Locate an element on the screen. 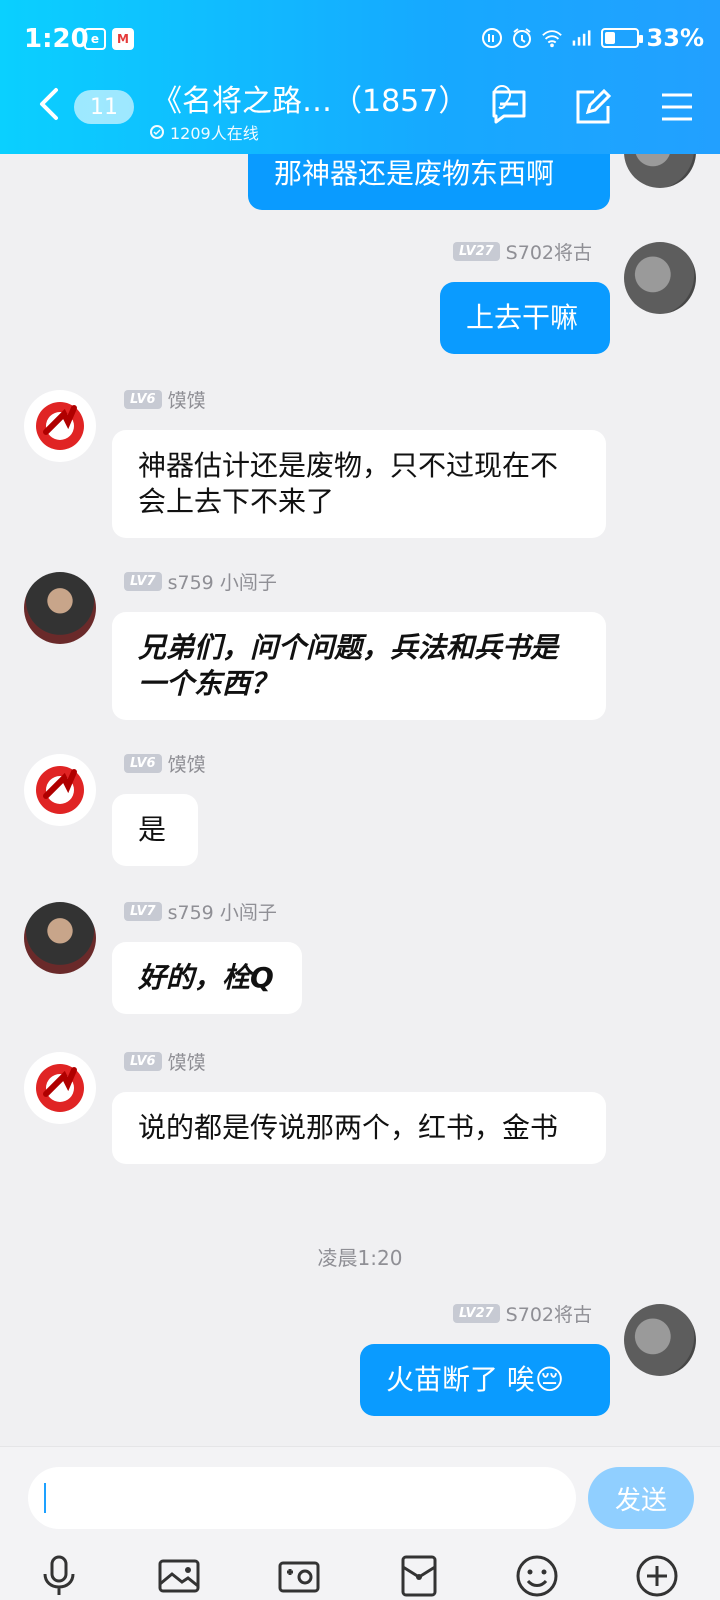  header-actions is located at coordinates (593, 107).